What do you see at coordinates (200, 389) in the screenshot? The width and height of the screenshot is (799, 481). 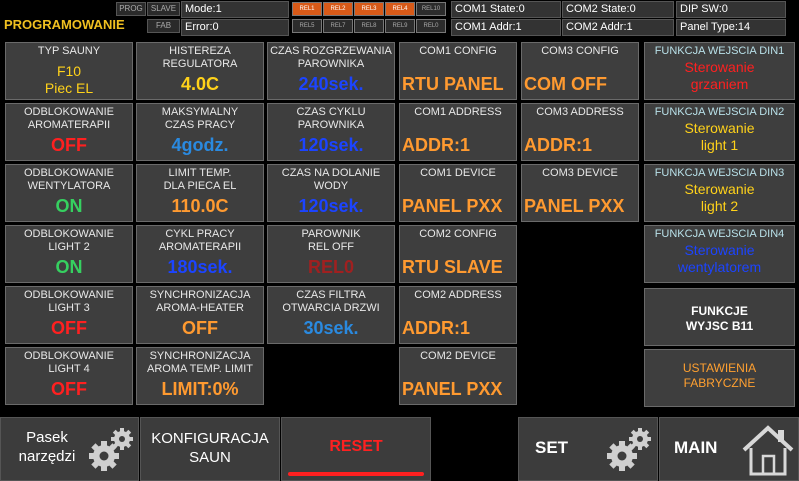 I see `setting-value: LIMIT:0%` at bounding box center [200, 389].